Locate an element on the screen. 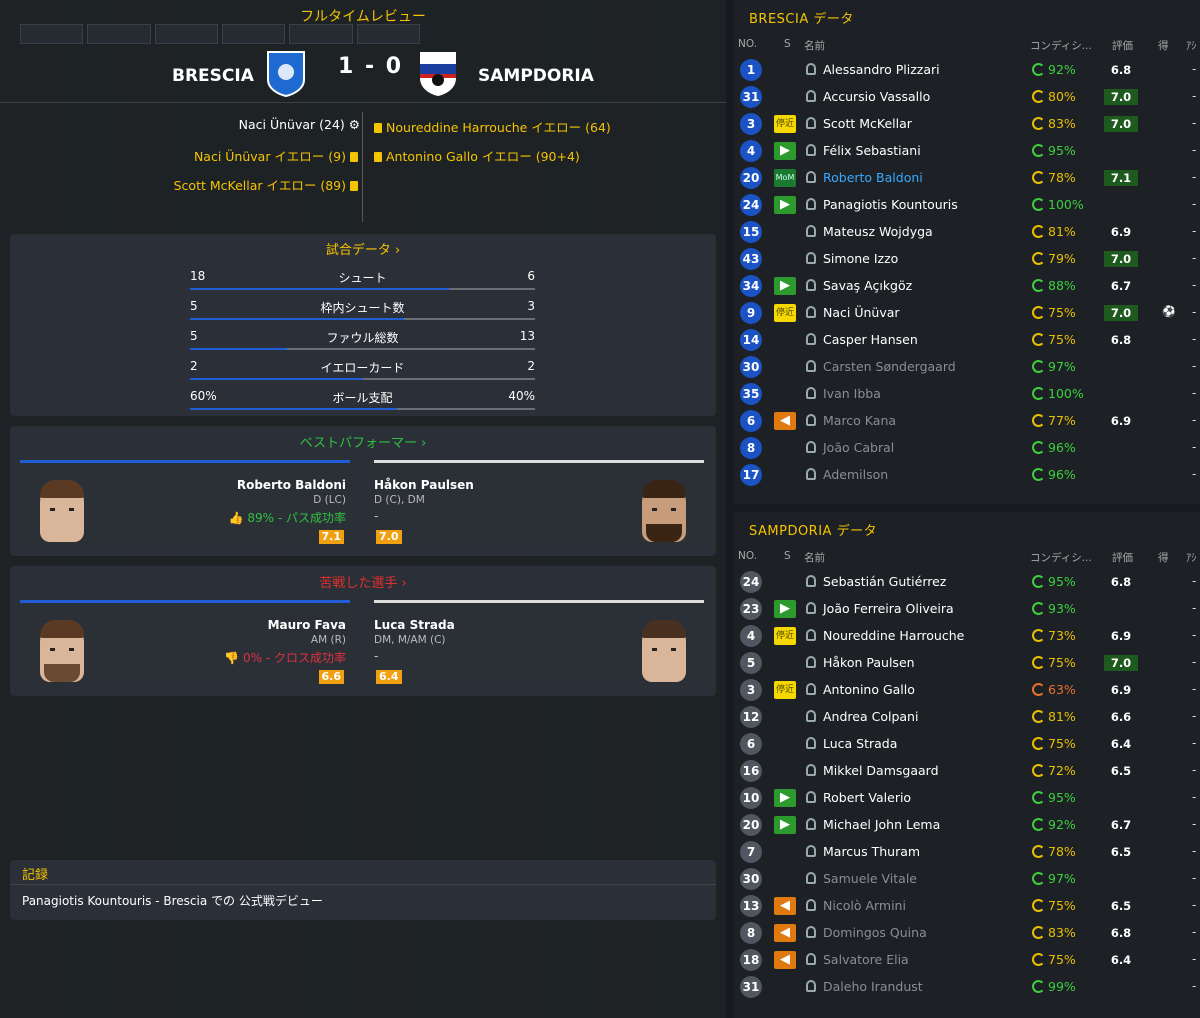 Image resolution: width=1200 pixels, height=1018 pixels. player-row: 1 Alessandro Plizzari 92% 6.8 - is located at coordinates (967, 70).